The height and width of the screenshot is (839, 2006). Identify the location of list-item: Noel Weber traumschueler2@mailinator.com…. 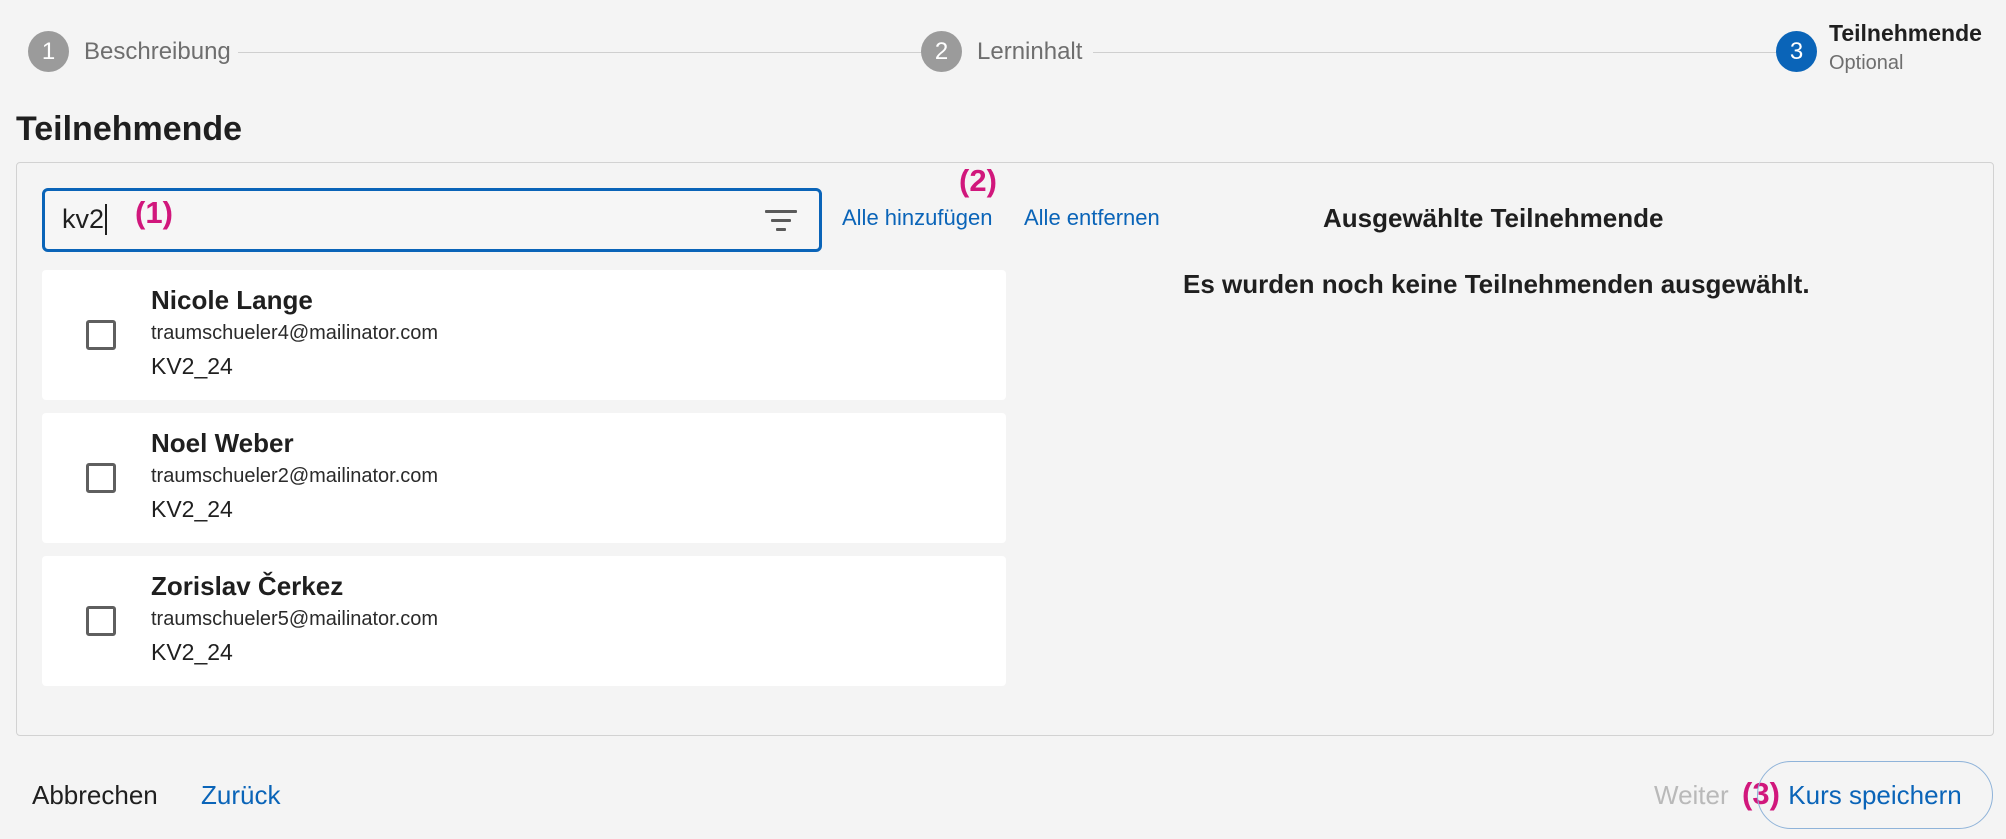
(524, 478).